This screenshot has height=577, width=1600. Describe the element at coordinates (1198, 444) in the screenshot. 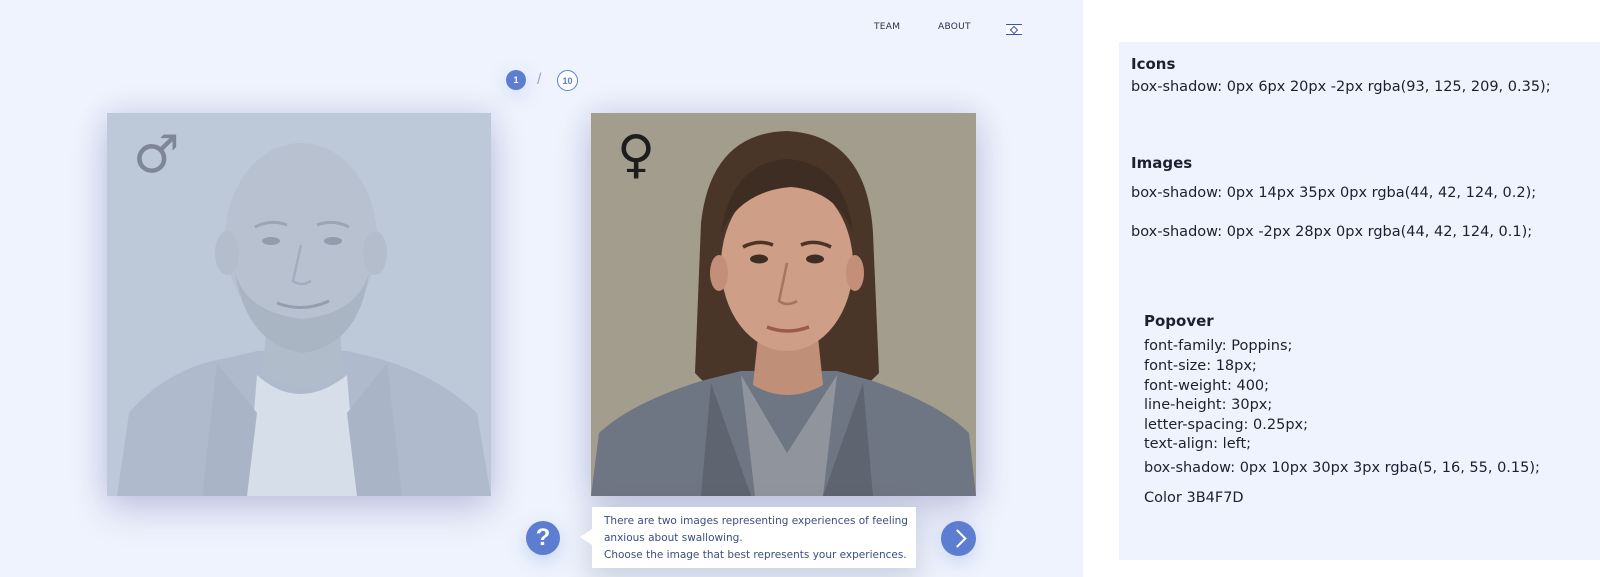

I see `popover-text-align-spec: text-align: left;` at that location.